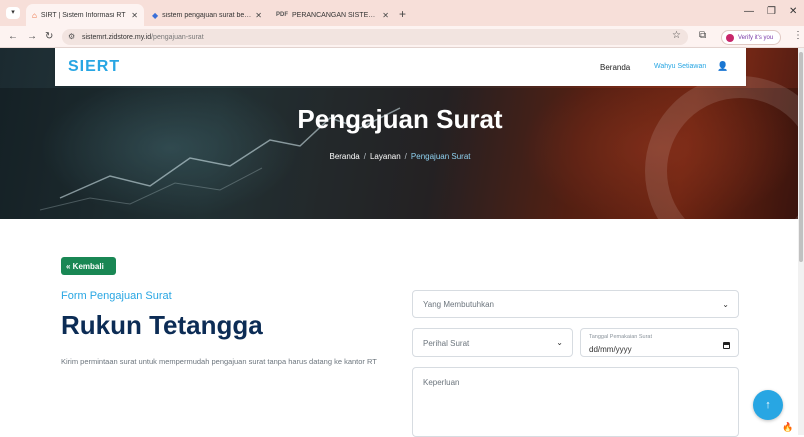 Image resolution: width=804 pixels, height=437 pixels. I want to click on breadcrumb-home: Beranda, so click(344, 156).